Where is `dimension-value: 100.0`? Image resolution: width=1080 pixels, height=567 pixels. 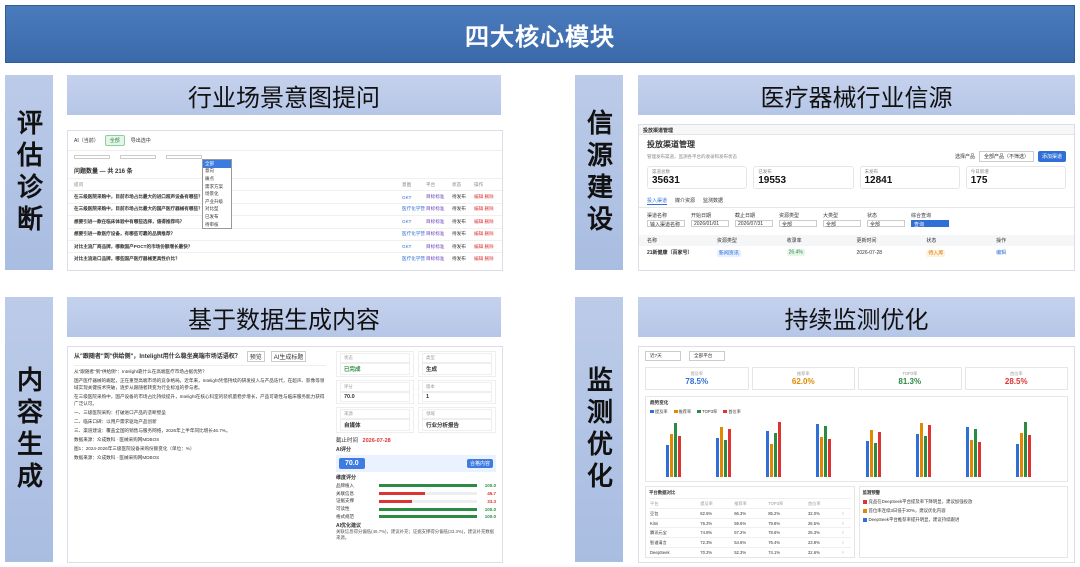
dimension-value: 100.0 is located at coordinates (490, 509).